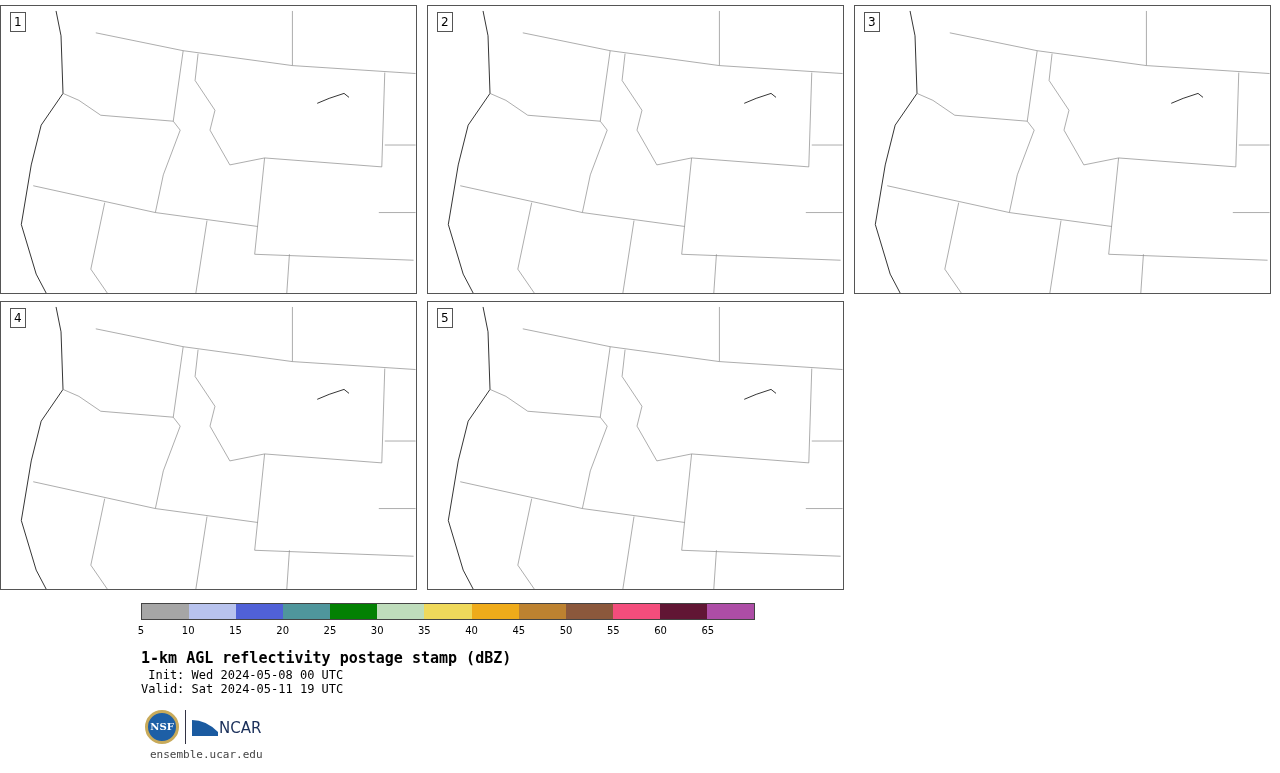 The height and width of the screenshot is (773, 1280). I want to click on tick-label: 45, so click(519, 631).